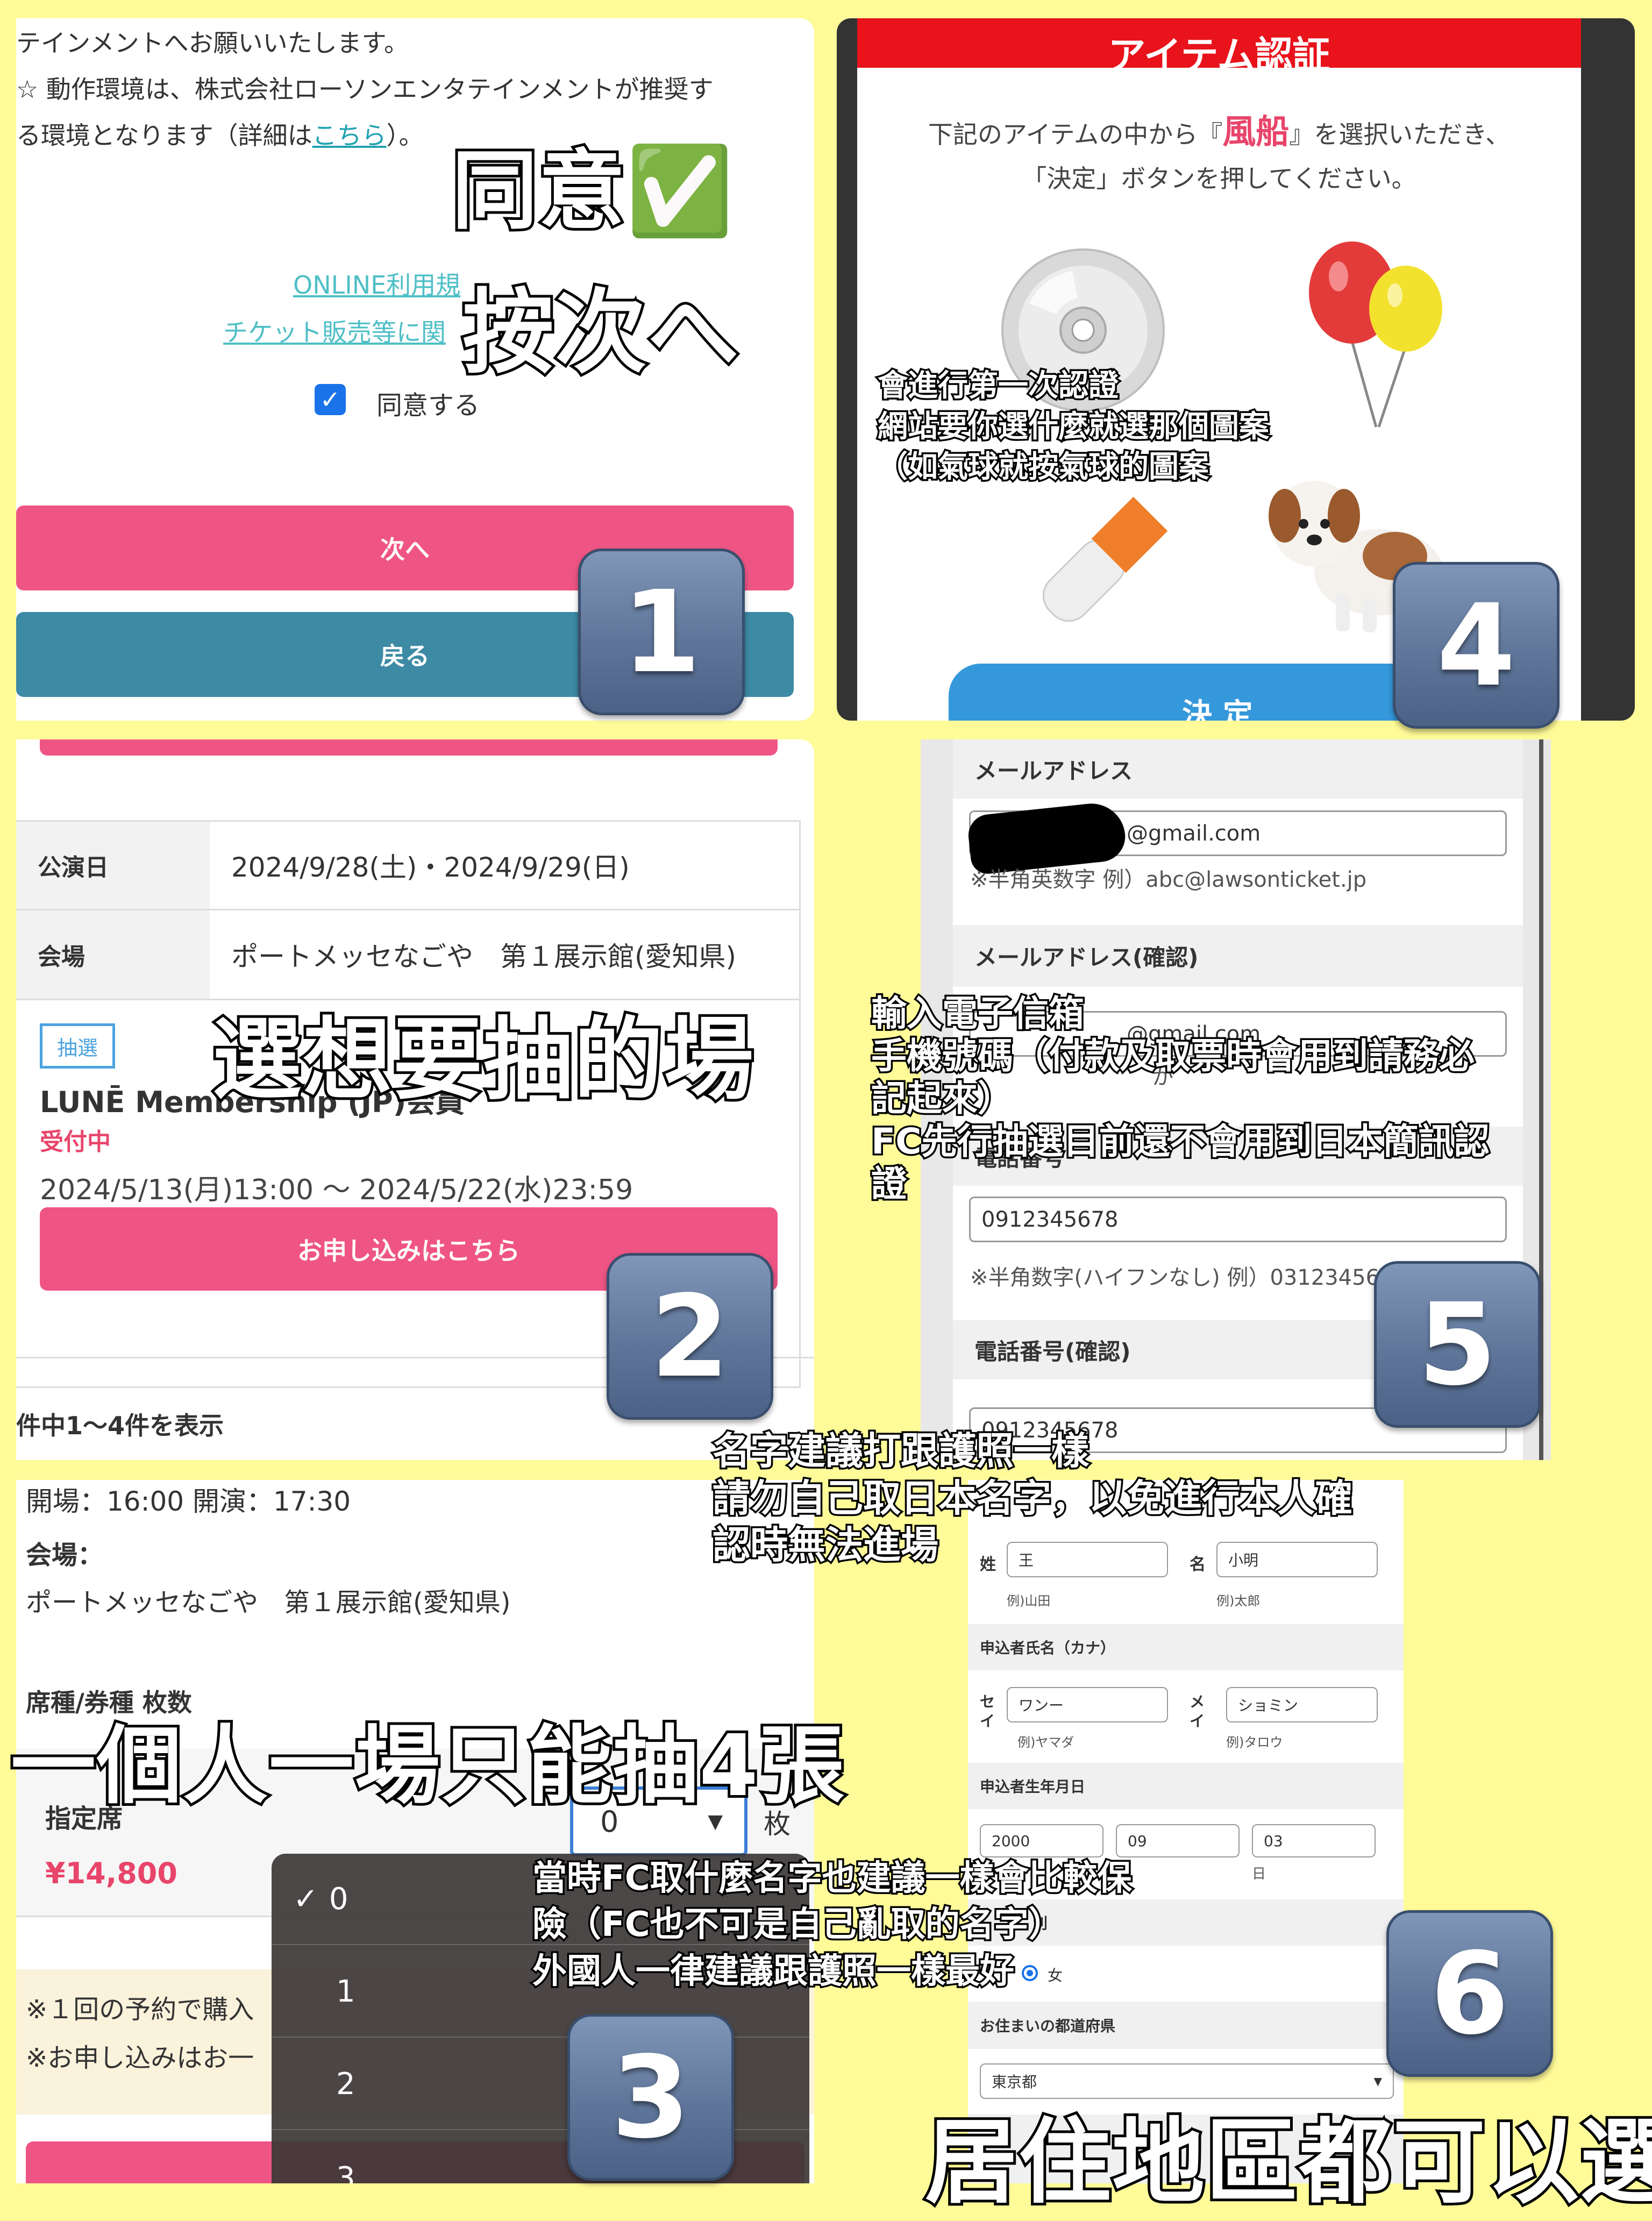 The height and width of the screenshot is (2221, 1652). I want to click on caption-agree: 同意✅, so click(592, 191).